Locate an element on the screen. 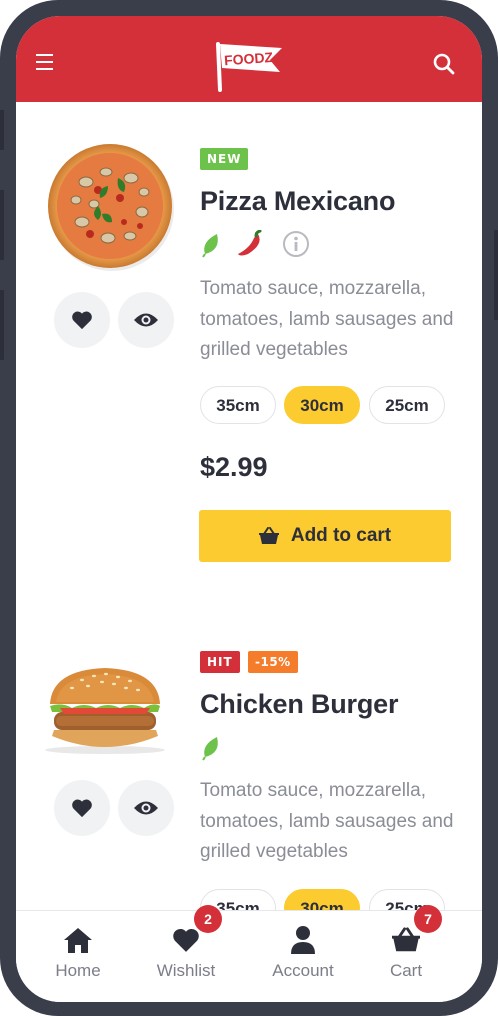  nav-item-wishlist: 2 Wishlist is located at coordinates (186, 953).